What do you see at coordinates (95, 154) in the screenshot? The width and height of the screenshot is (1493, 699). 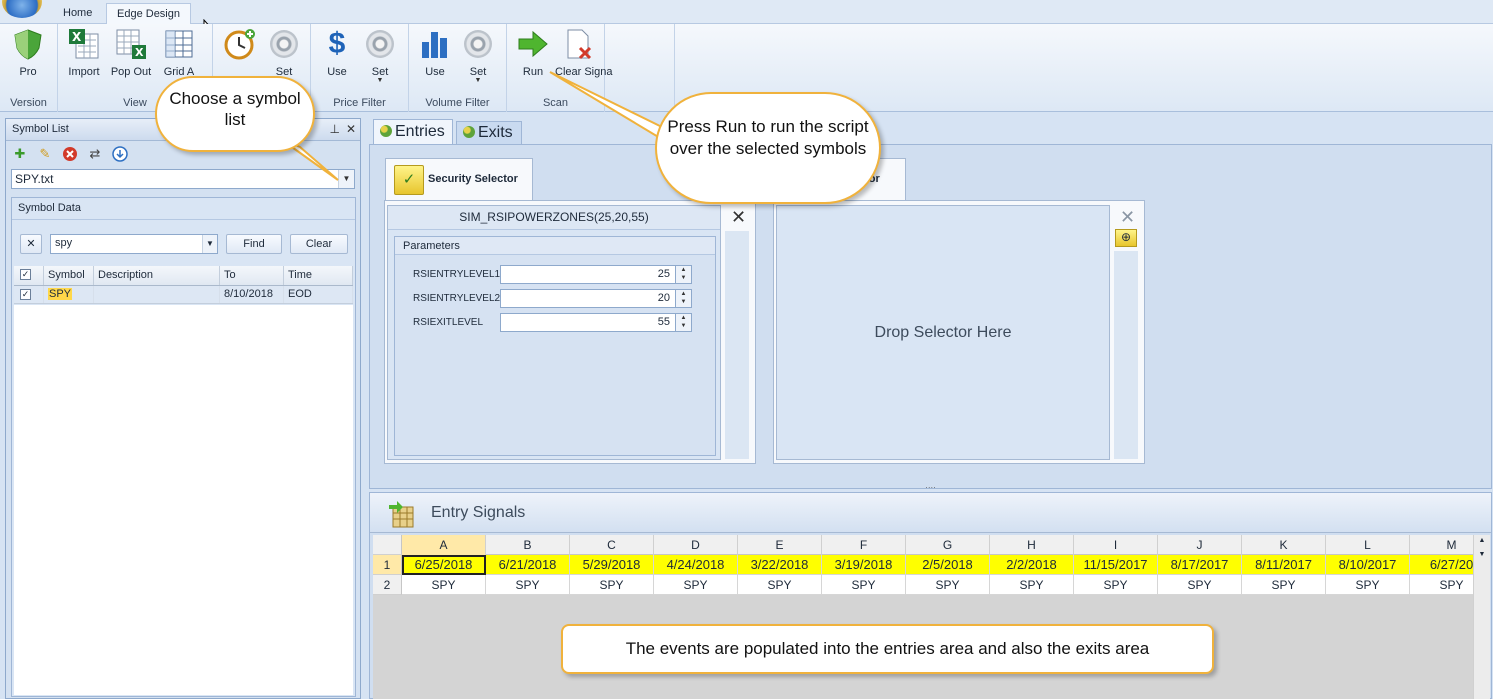 I see `refresh-icon: ⇄` at bounding box center [95, 154].